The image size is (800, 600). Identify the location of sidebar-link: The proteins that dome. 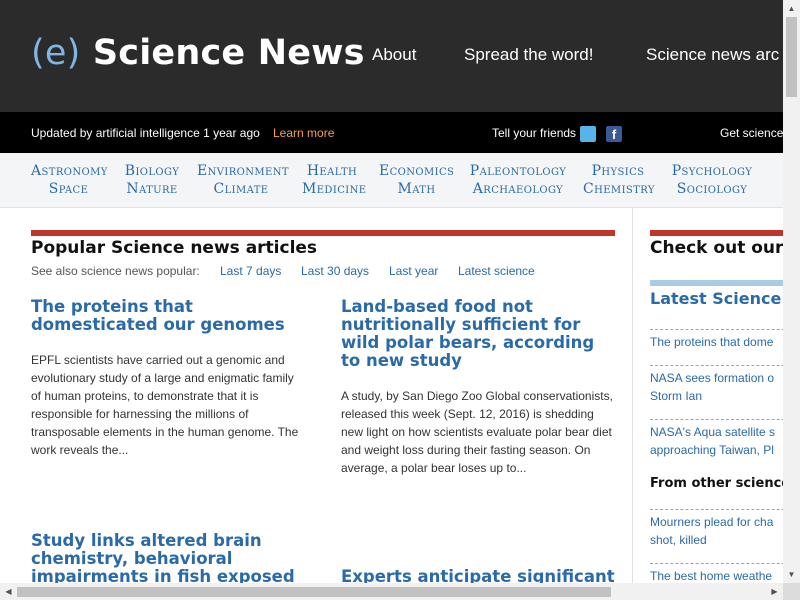
(716, 340).